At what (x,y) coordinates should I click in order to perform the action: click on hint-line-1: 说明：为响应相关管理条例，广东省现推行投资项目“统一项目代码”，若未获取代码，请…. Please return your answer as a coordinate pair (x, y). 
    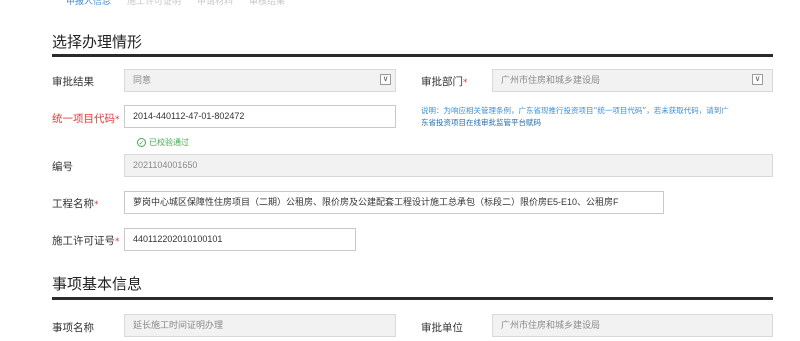
    Looking at the image, I should click on (575, 110).